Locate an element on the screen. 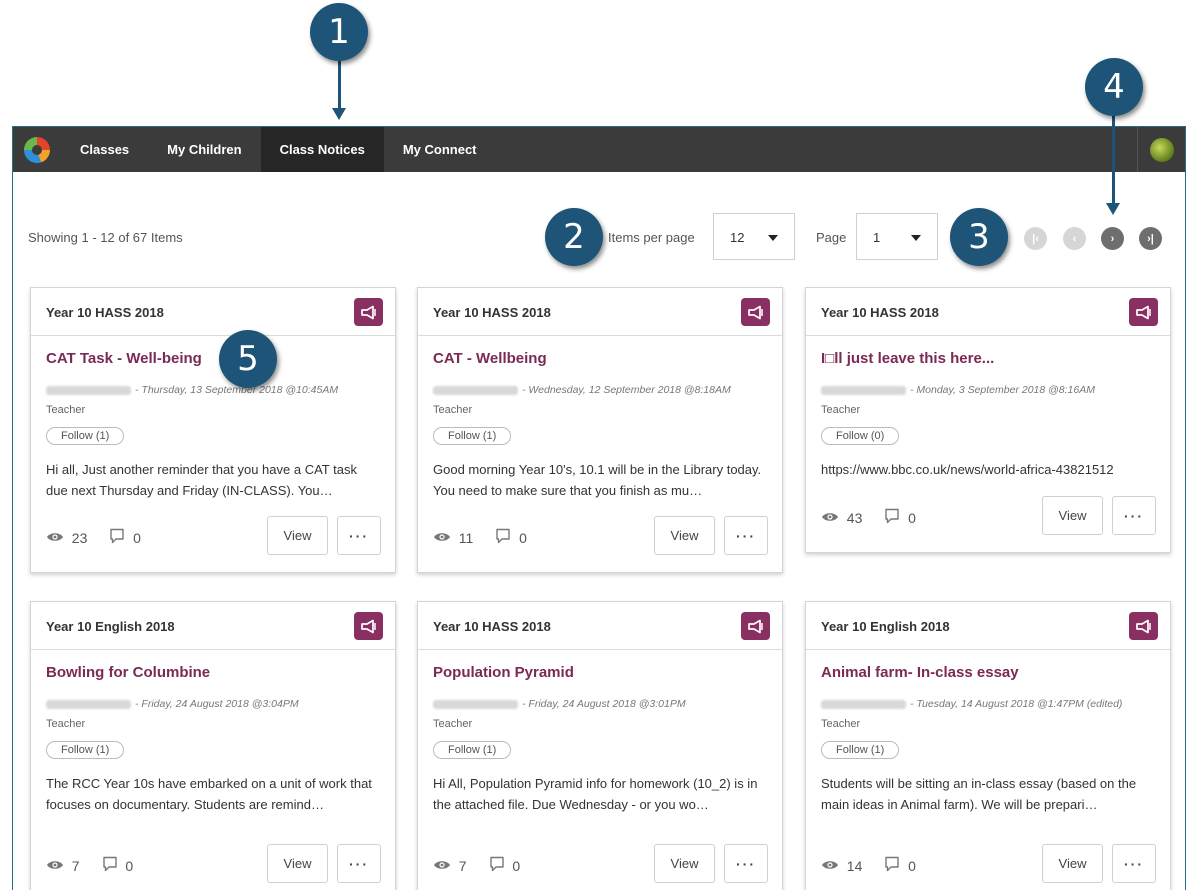  notice-meta: - Friday, 24 August 2018 @3:04PM is located at coordinates (172, 704).